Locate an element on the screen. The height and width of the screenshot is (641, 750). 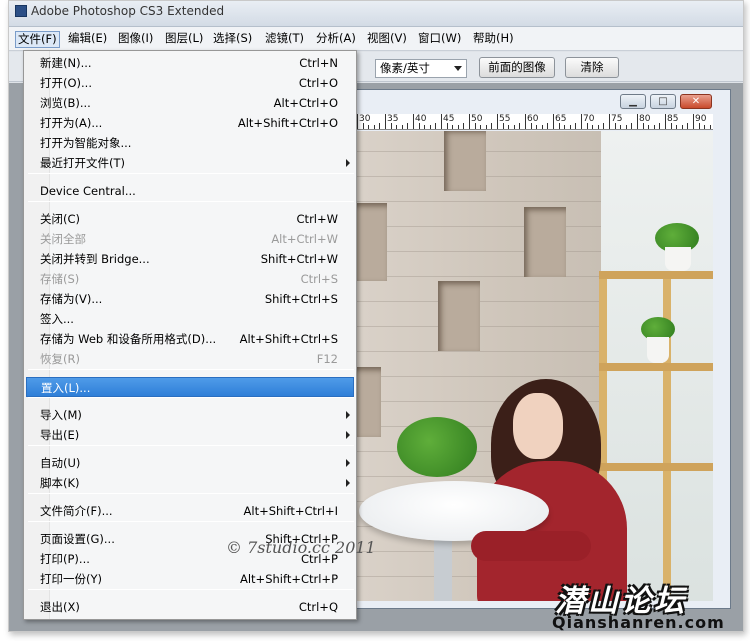
menu-item-shortcut: Alt+Shift+Ctrl+P is located at coordinates (288, 579).